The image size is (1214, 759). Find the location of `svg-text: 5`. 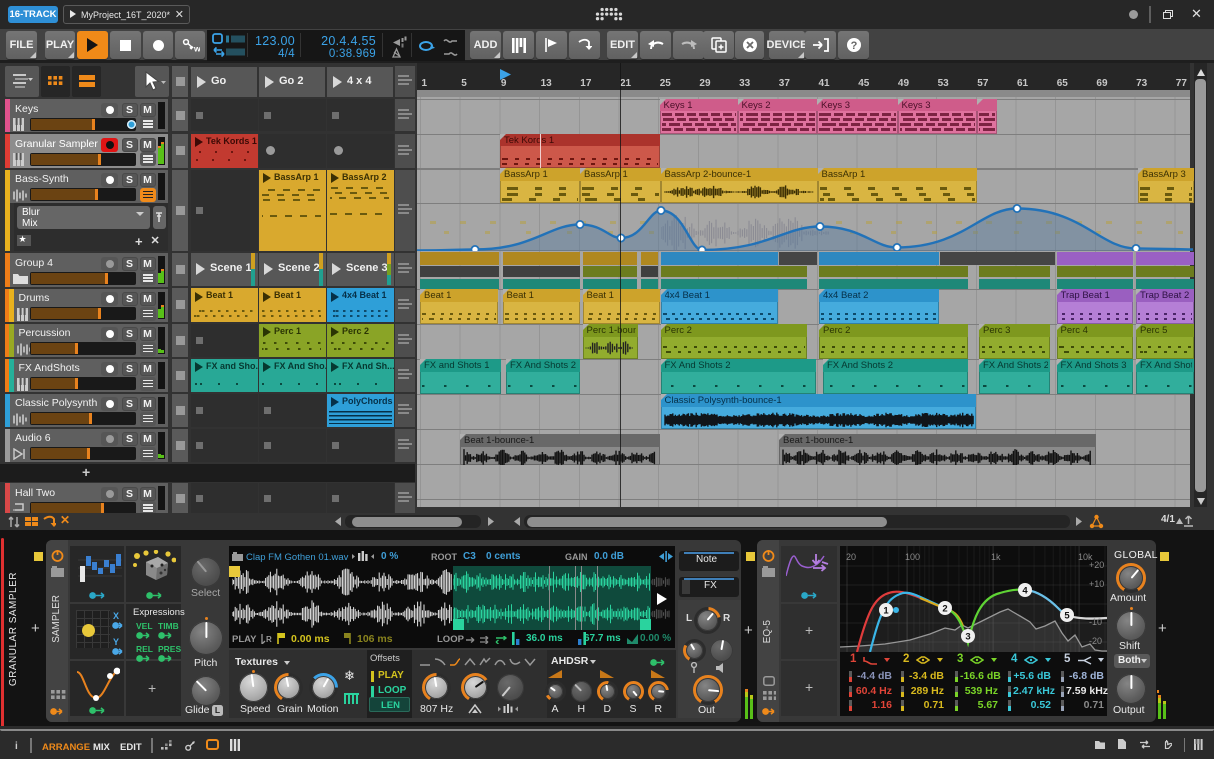

svg-text: 5 is located at coordinates (1067, 616).